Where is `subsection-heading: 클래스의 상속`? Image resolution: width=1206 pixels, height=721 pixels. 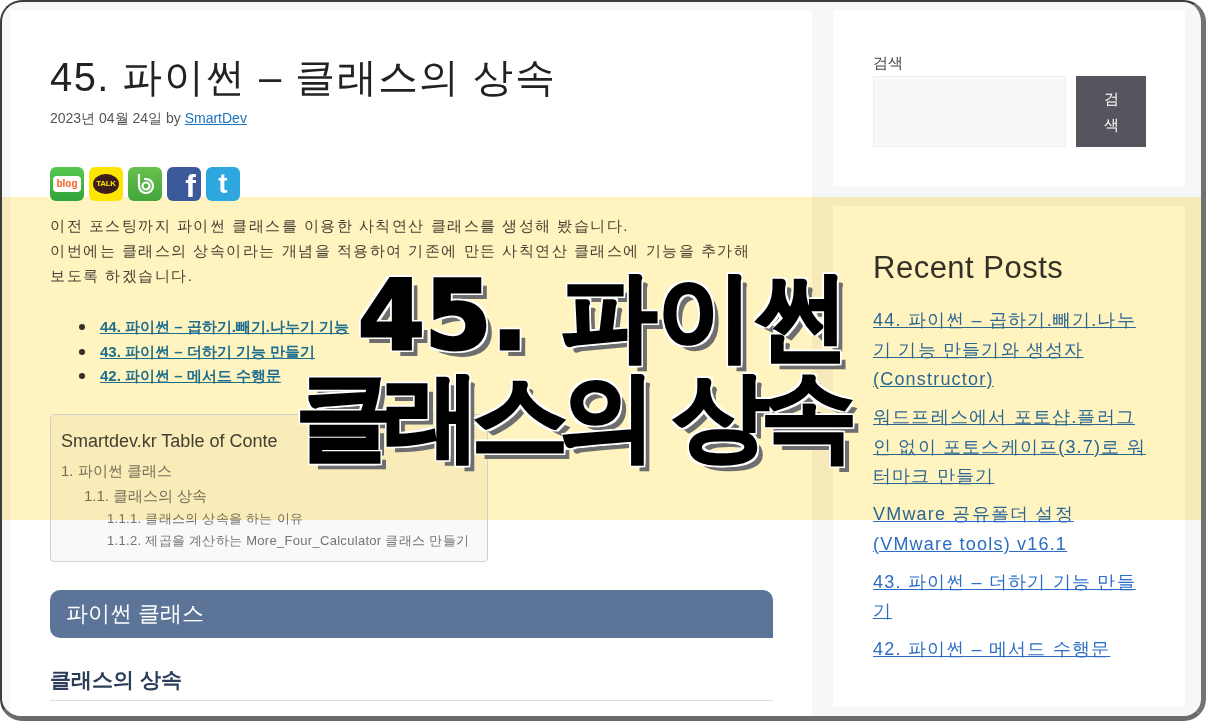
subsection-heading: 클래스의 상속 is located at coordinates (411, 683).